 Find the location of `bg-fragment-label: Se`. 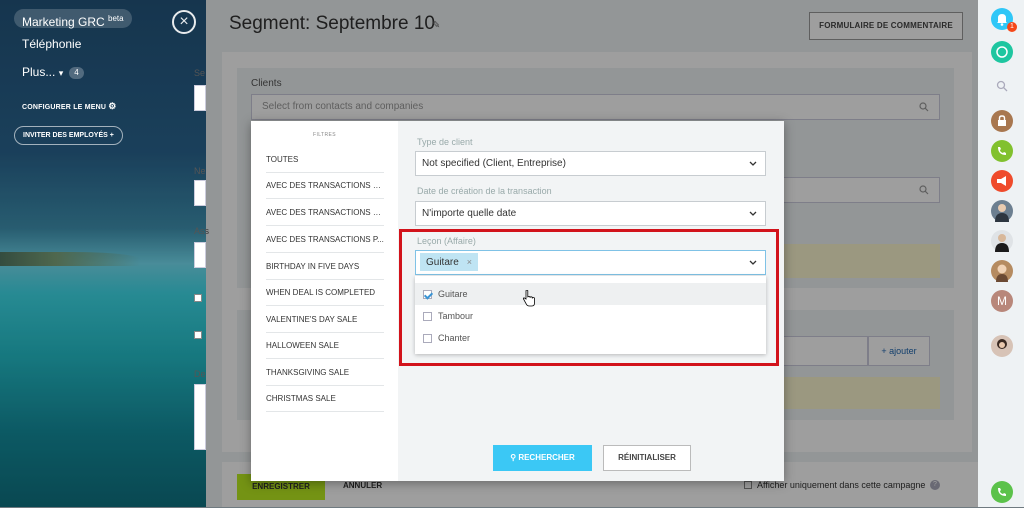

bg-fragment-label: Se is located at coordinates (200, 73).